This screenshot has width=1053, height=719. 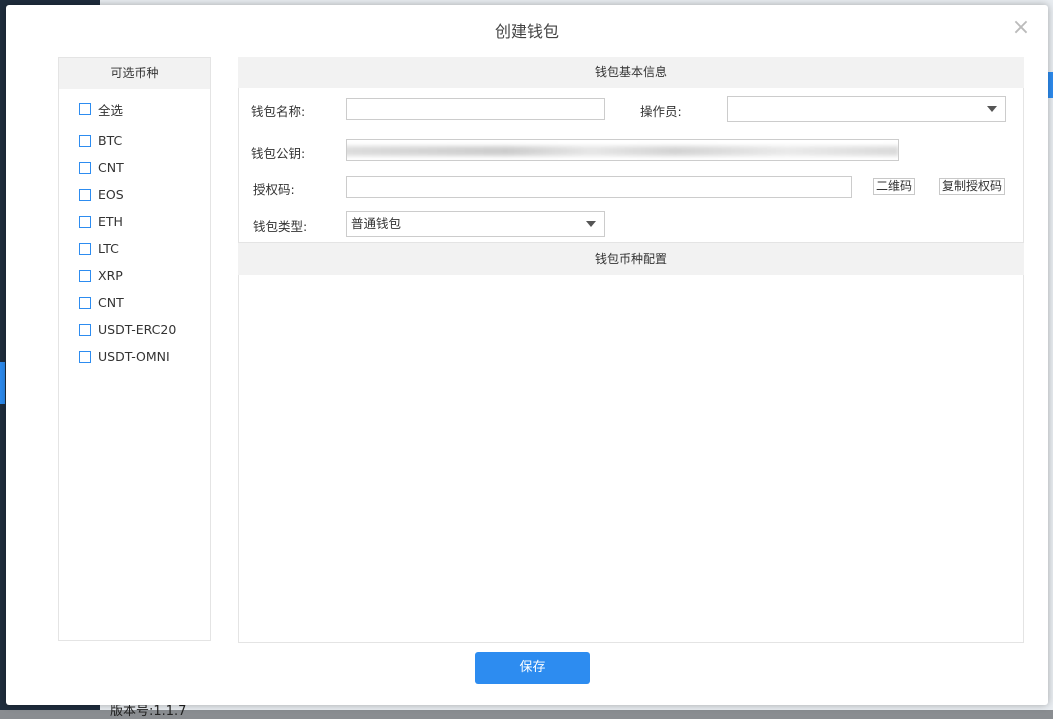 I want to click on basic-info-header: 钱包基本信息, so click(x=631, y=72).